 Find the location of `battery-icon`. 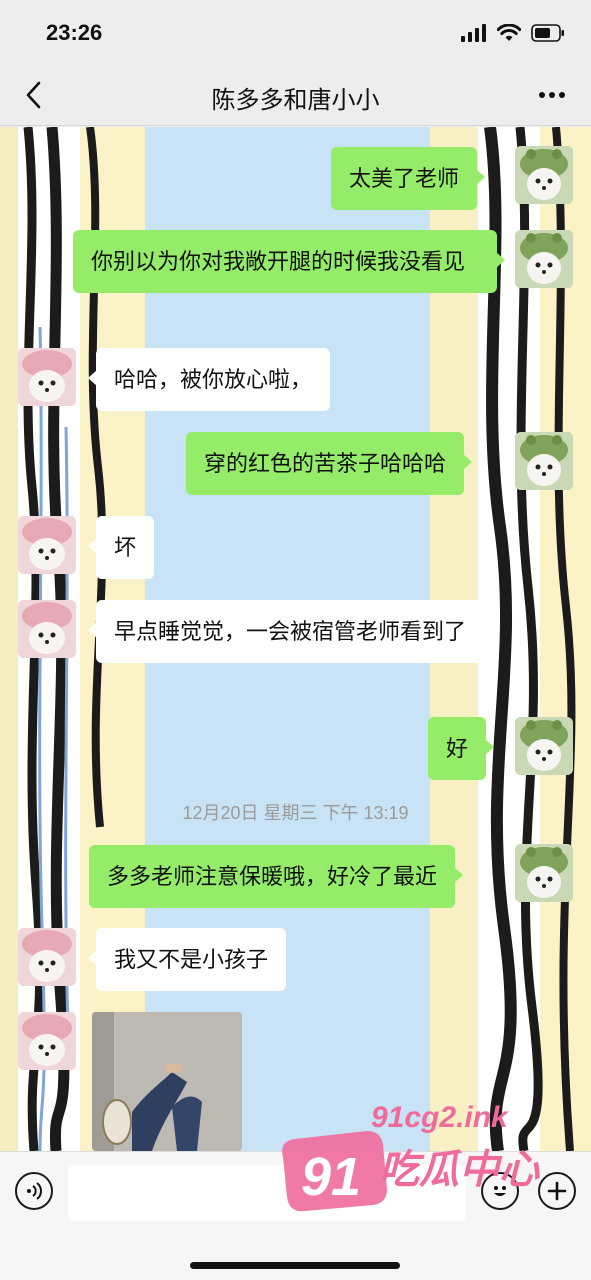

battery-icon is located at coordinates (547, 33).